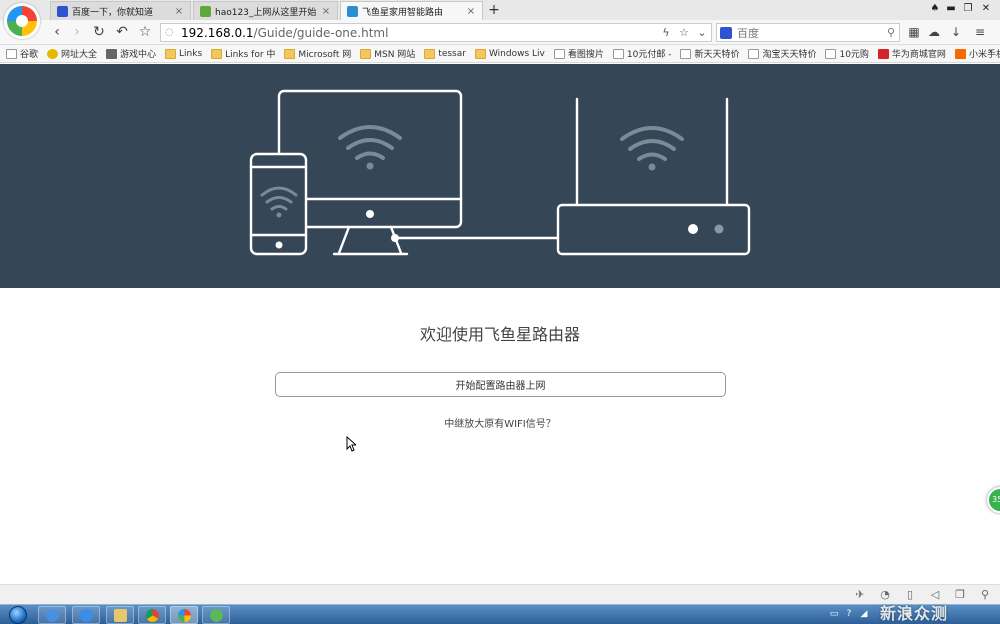 This screenshot has width=1000, height=624. Describe the element at coordinates (993, 500) in the screenshot. I see `side-float-badge: 35` at that location.